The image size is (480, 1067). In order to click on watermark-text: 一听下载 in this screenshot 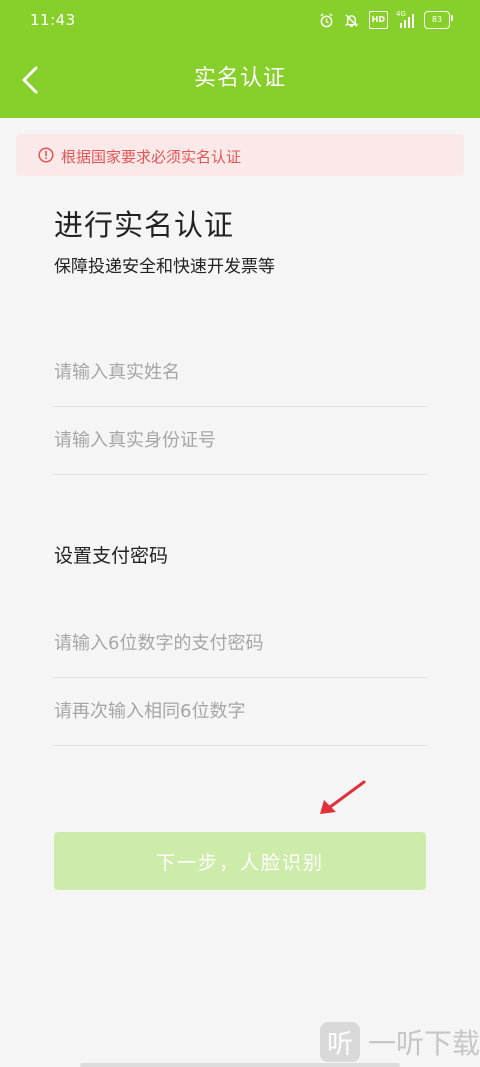, I will do `click(424, 1043)`.